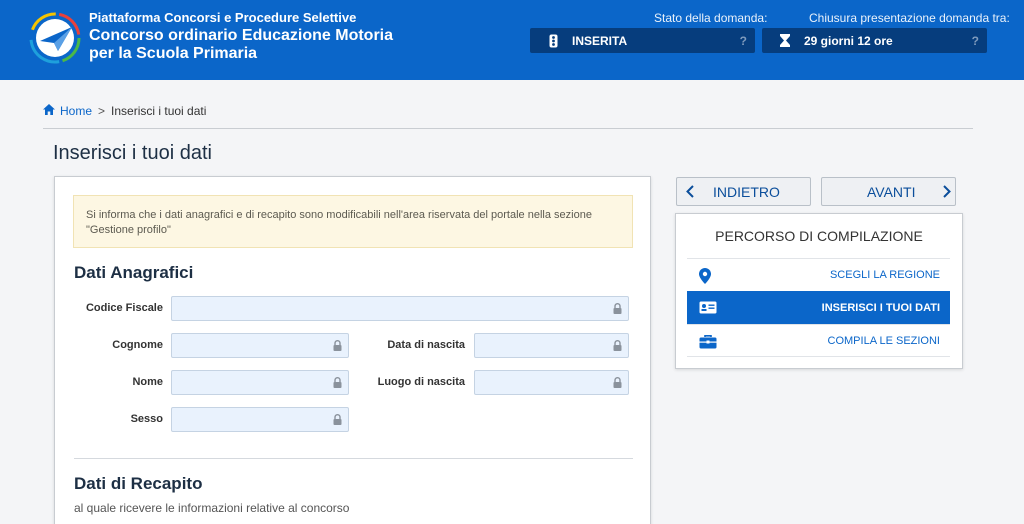 This screenshot has width=1024, height=524. Describe the element at coordinates (883, 340) in the screenshot. I see `step-label: COMPILA LE SEZIONI` at that location.